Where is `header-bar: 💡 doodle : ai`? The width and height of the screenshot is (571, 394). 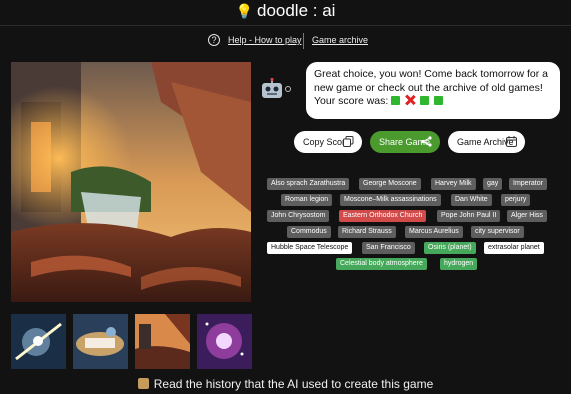 header-bar: 💡 doodle : ai is located at coordinates (285, 13).